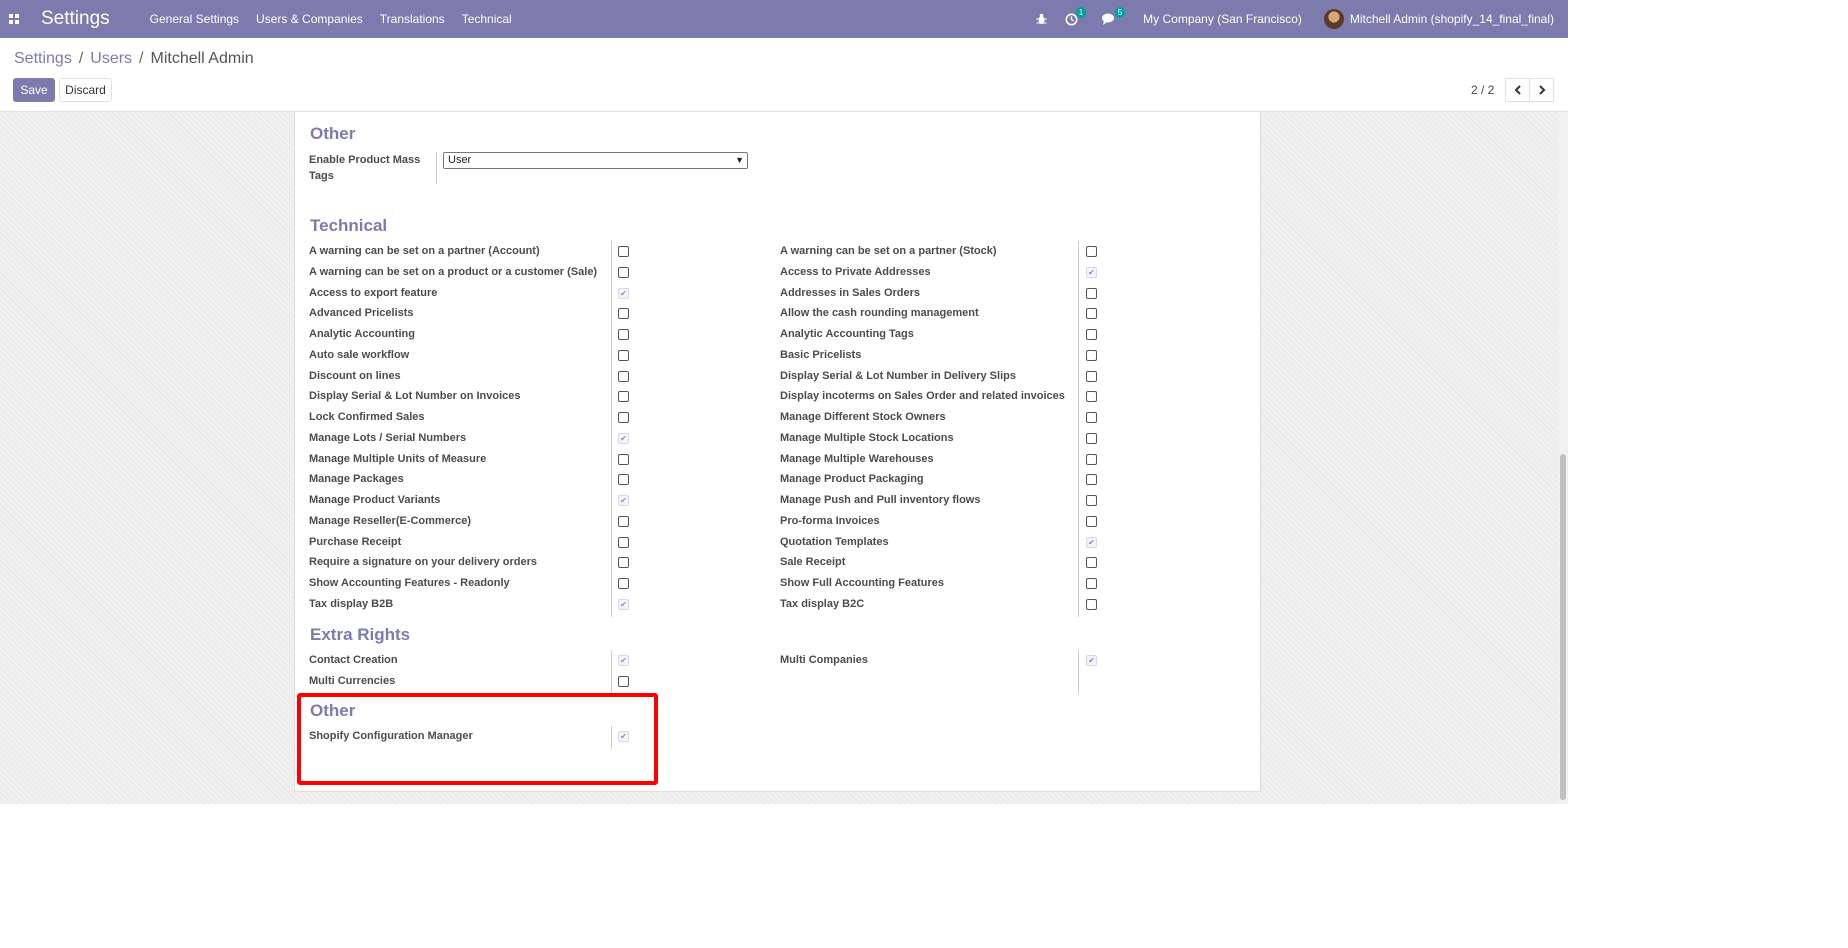 The image size is (1848, 948). I want to click on field-label-sale-receipt: Sale Receipt, so click(813, 562).